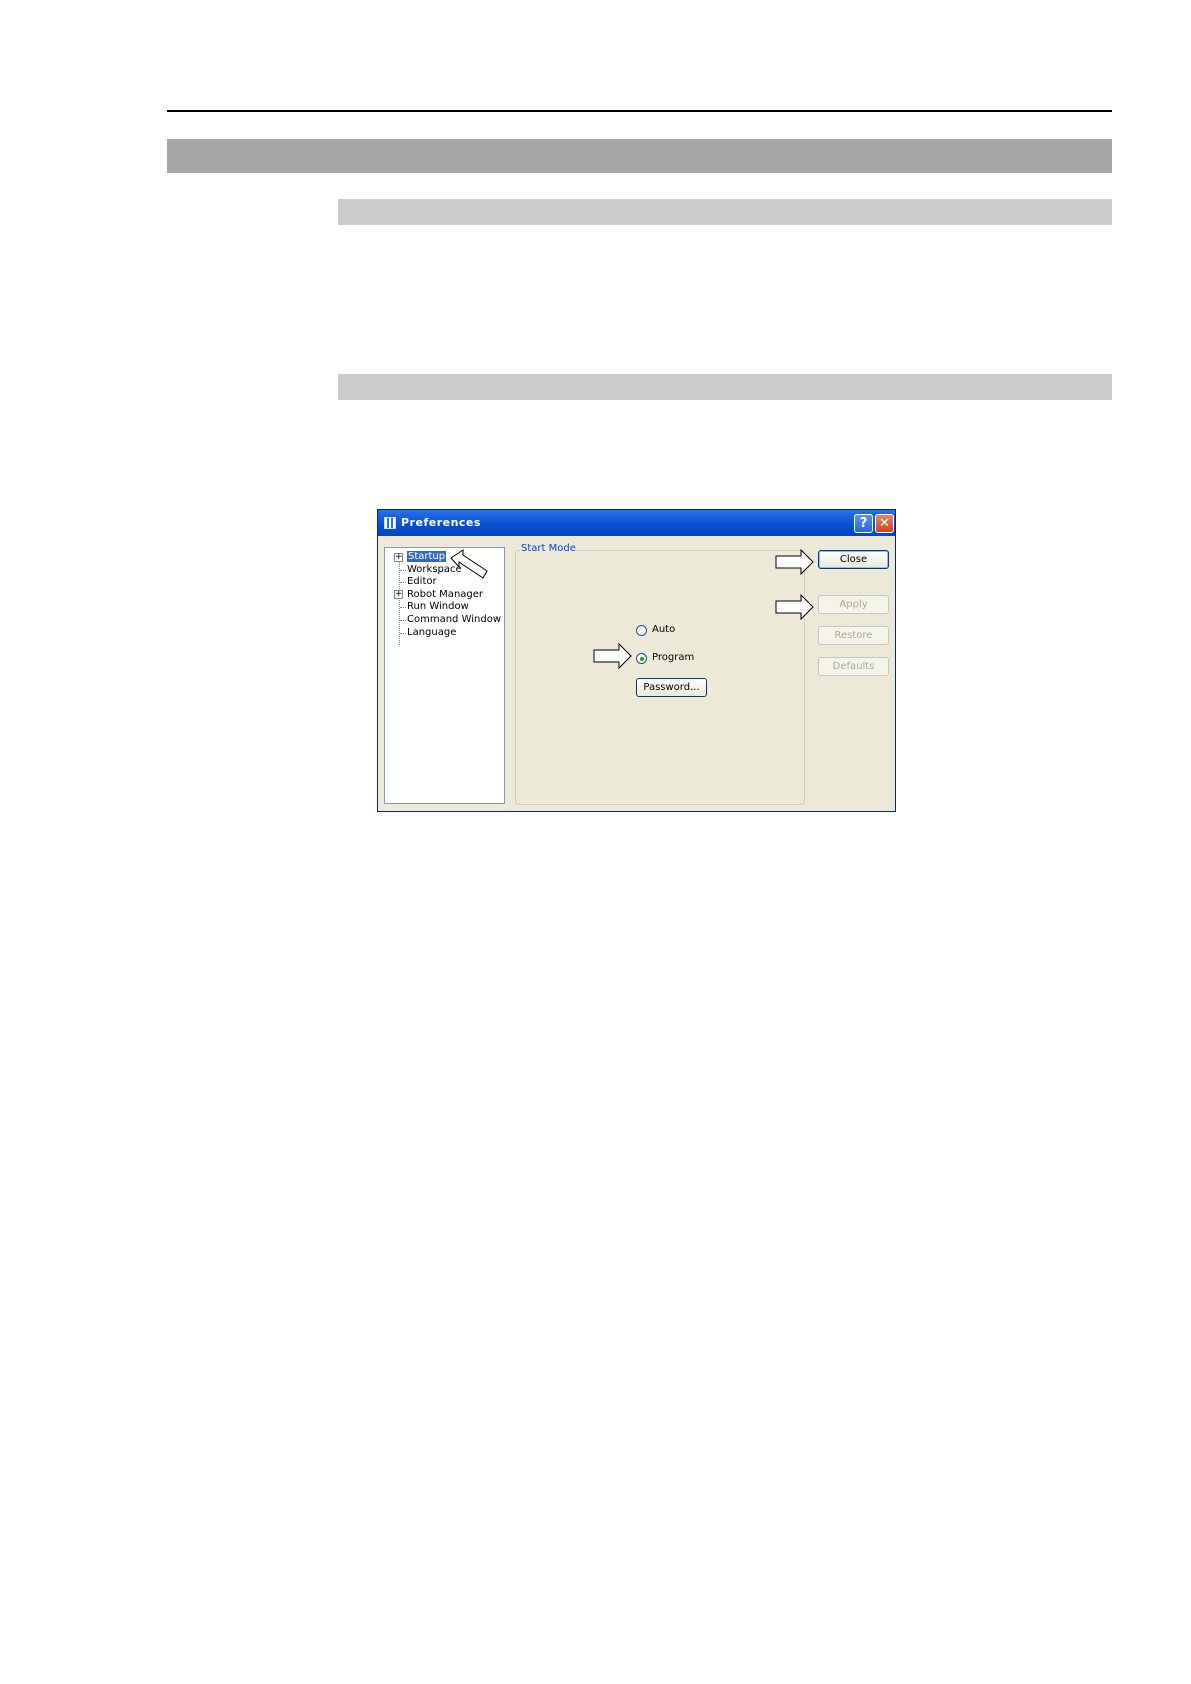 The height and width of the screenshot is (1684, 1191). I want to click on arrow-pointer-apply, so click(794, 607).